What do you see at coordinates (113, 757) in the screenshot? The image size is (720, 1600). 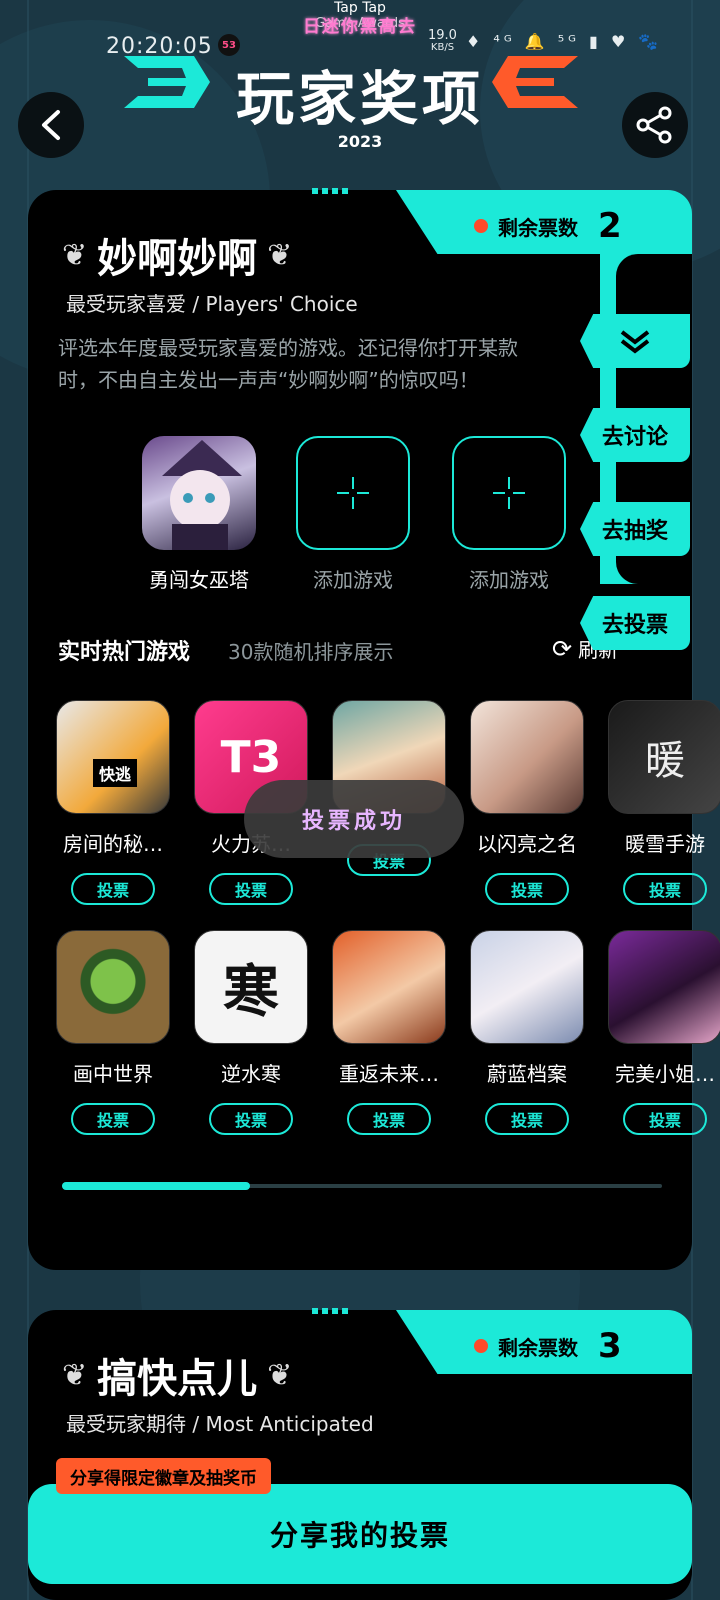 I see `game-icon-room-secret: 快逃` at bounding box center [113, 757].